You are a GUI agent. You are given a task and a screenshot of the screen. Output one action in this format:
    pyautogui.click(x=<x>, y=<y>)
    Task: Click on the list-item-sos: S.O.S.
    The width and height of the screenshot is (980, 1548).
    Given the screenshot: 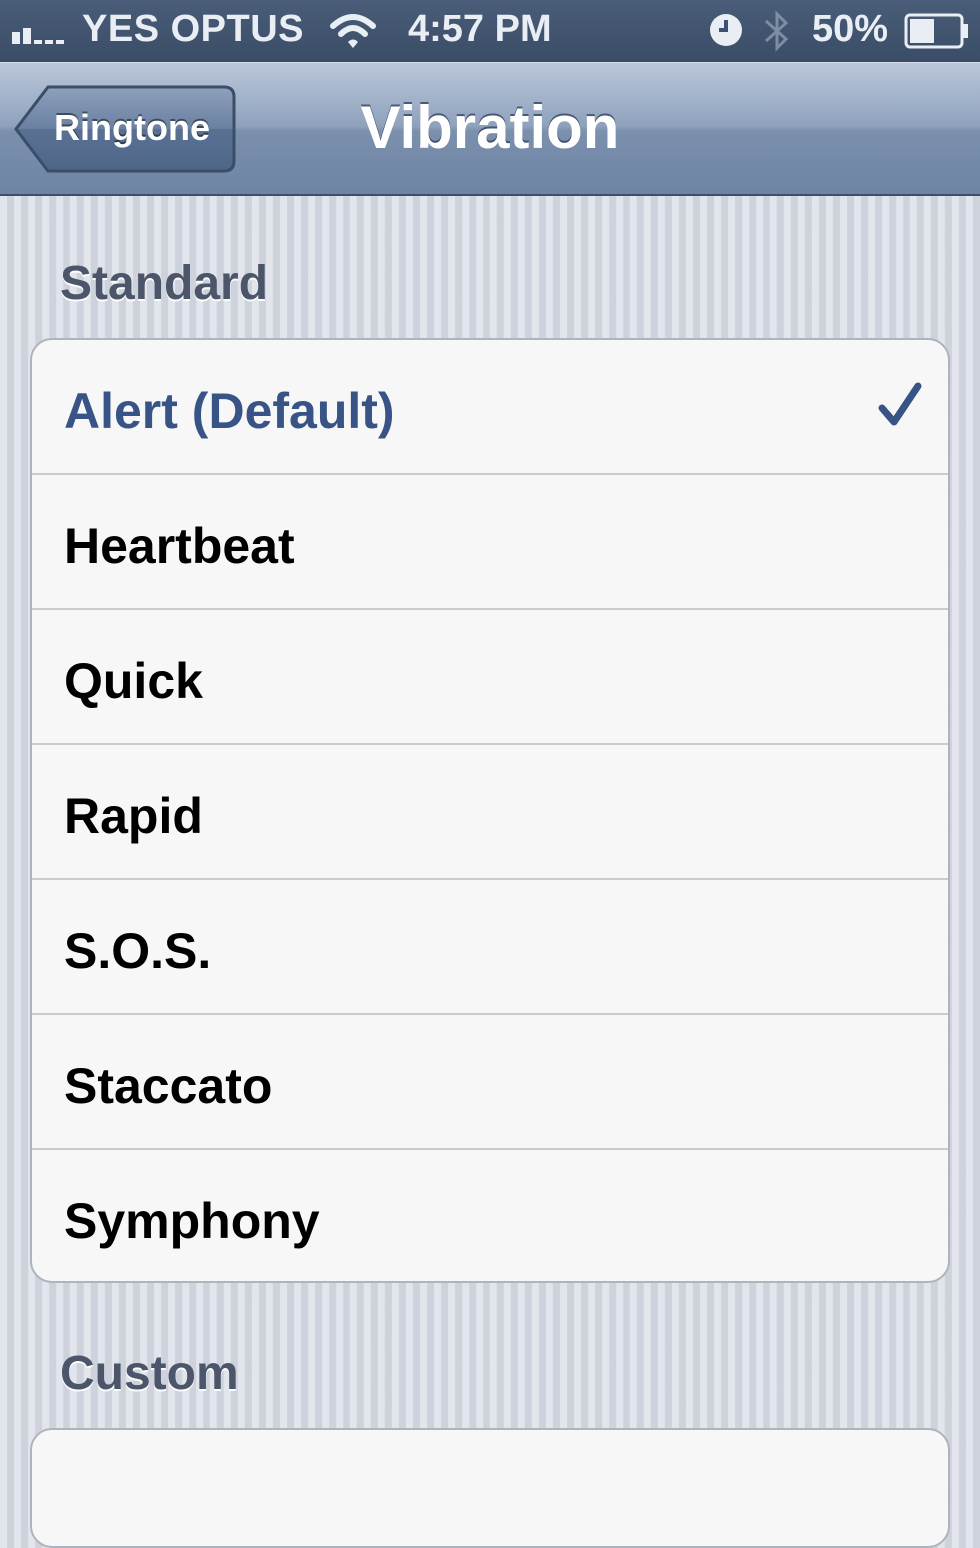 What is the action you would take?
    pyautogui.click(x=490, y=945)
    